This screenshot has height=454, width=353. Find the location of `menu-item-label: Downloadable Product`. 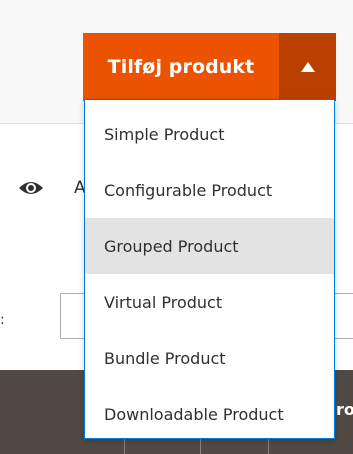

menu-item-label: Downloadable Product is located at coordinates (194, 414).